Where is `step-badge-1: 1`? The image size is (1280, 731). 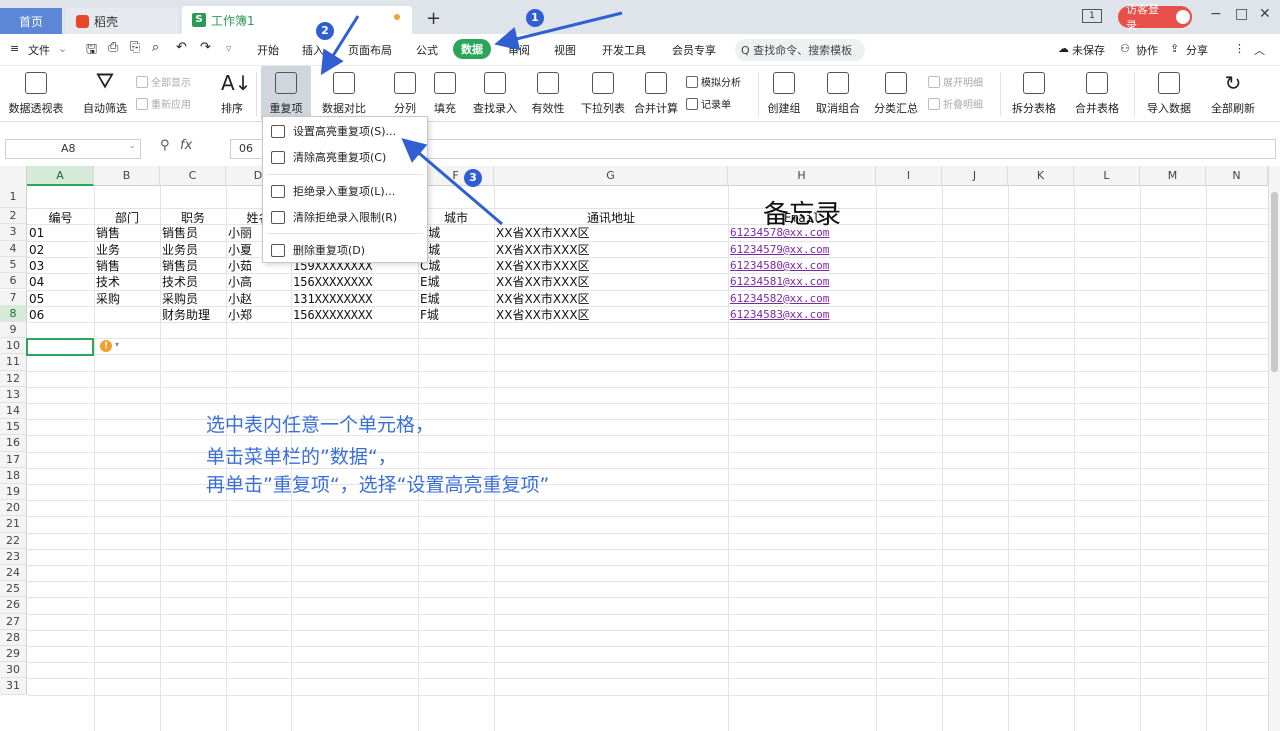
step-badge-1: 1 is located at coordinates (535, 18).